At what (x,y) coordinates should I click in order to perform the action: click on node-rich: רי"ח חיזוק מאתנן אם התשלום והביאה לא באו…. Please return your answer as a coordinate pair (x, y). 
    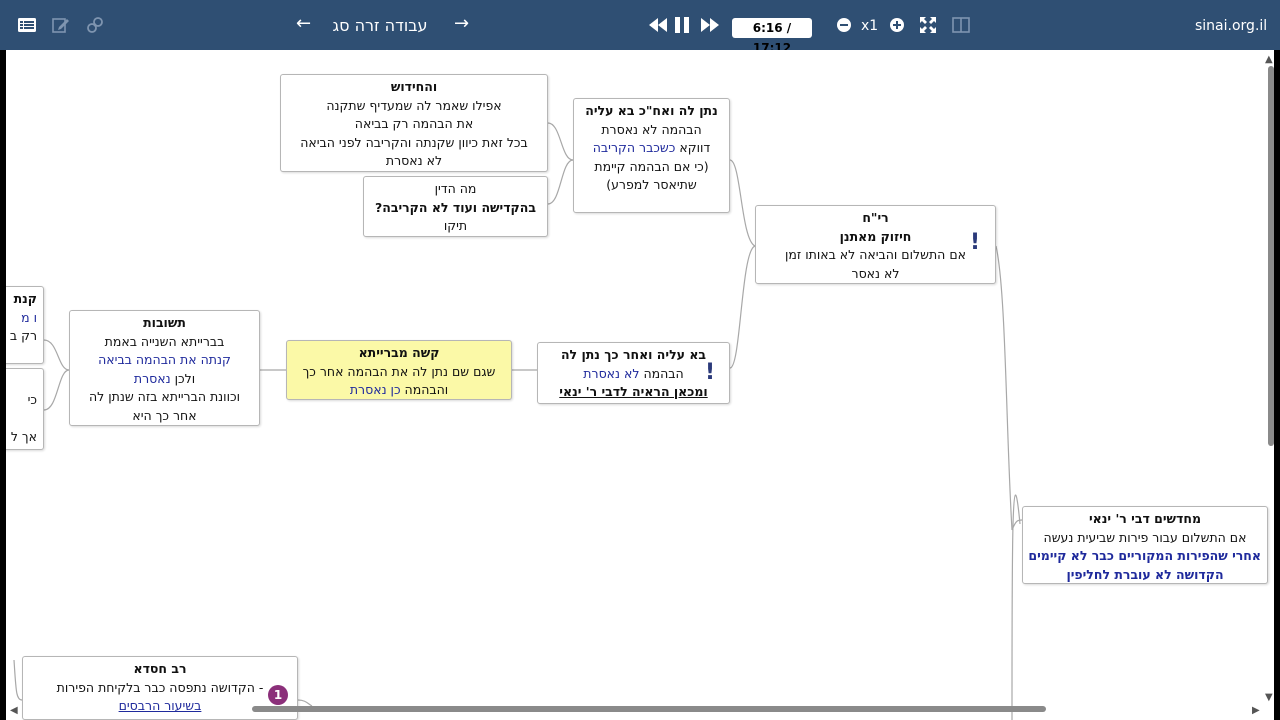
    Looking at the image, I should click on (875, 244).